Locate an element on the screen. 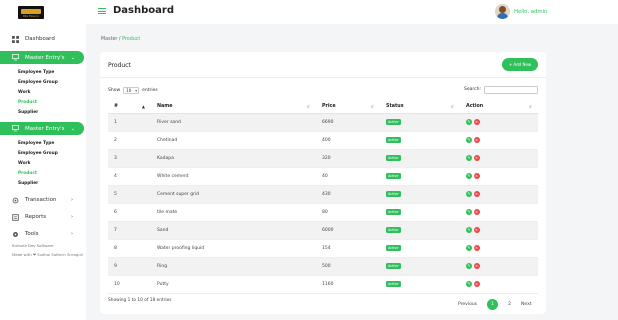  col-header-price: Price ⇵ is located at coordinates (348, 107).